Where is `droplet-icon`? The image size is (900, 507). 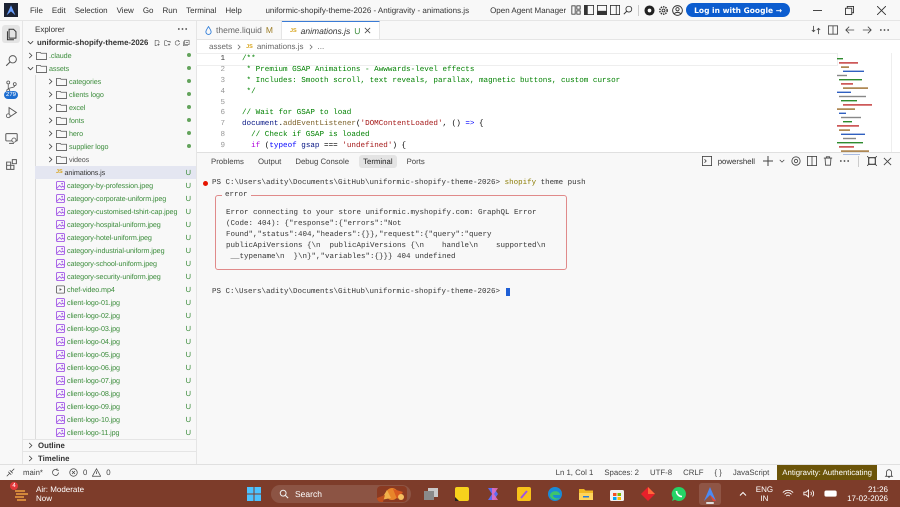 droplet-icon is located at coordinates (208, 30).